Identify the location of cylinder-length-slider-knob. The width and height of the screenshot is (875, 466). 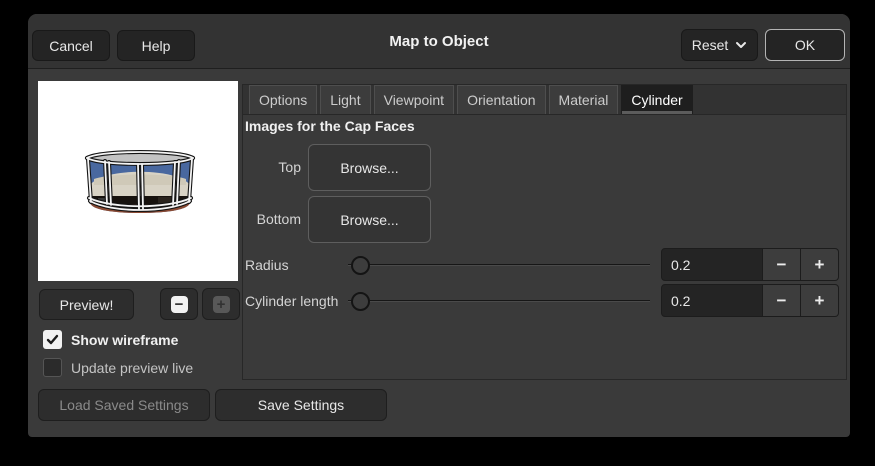
(360, 301).